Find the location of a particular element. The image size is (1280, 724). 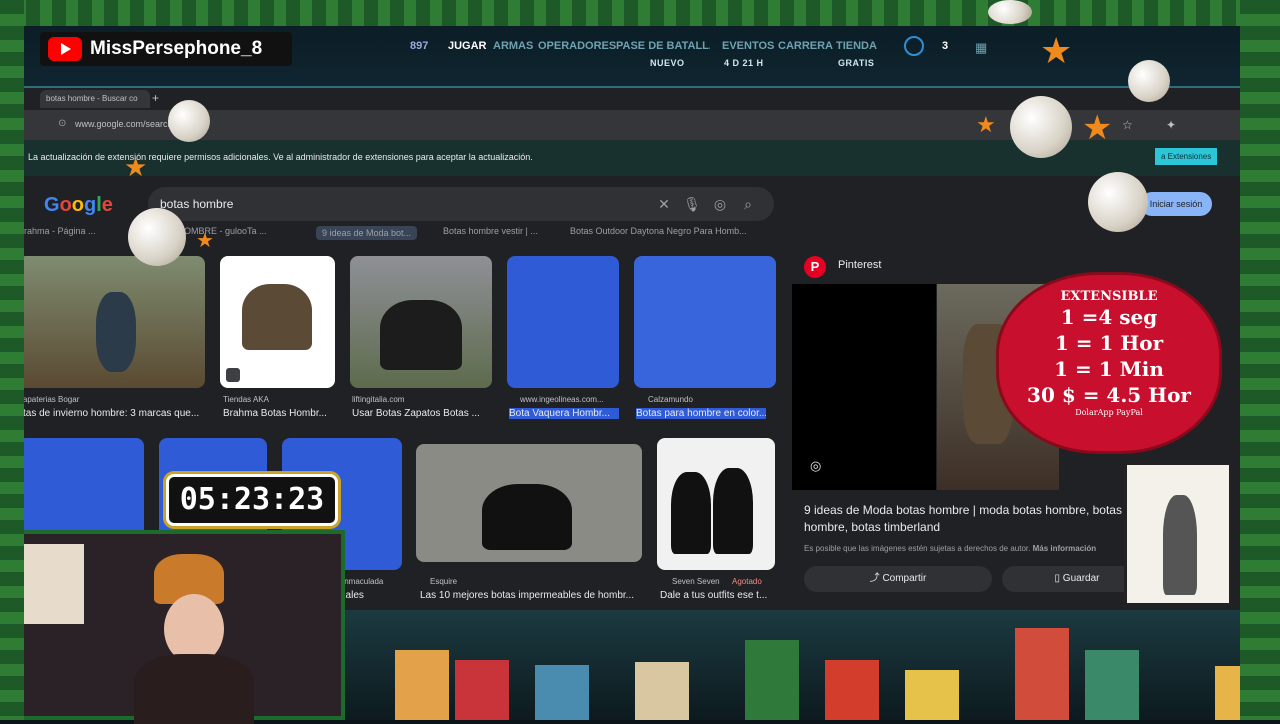

microphone-icon: 🎙 is located at coordinates (692, 204).